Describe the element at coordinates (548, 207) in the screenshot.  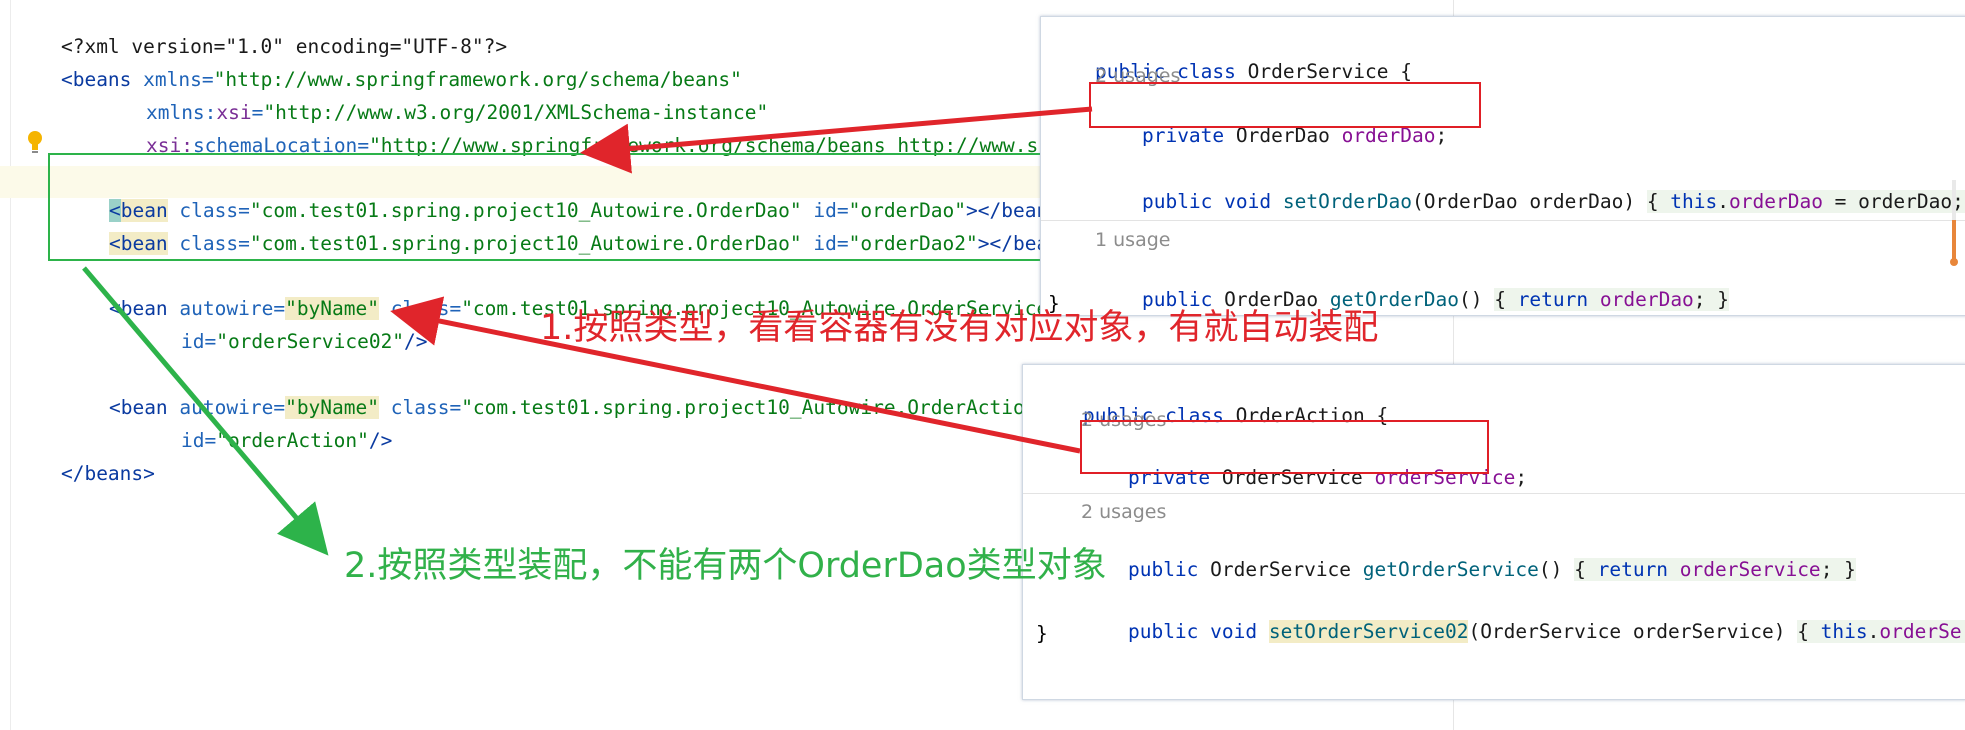
I see `green-highlight-box` at that location.